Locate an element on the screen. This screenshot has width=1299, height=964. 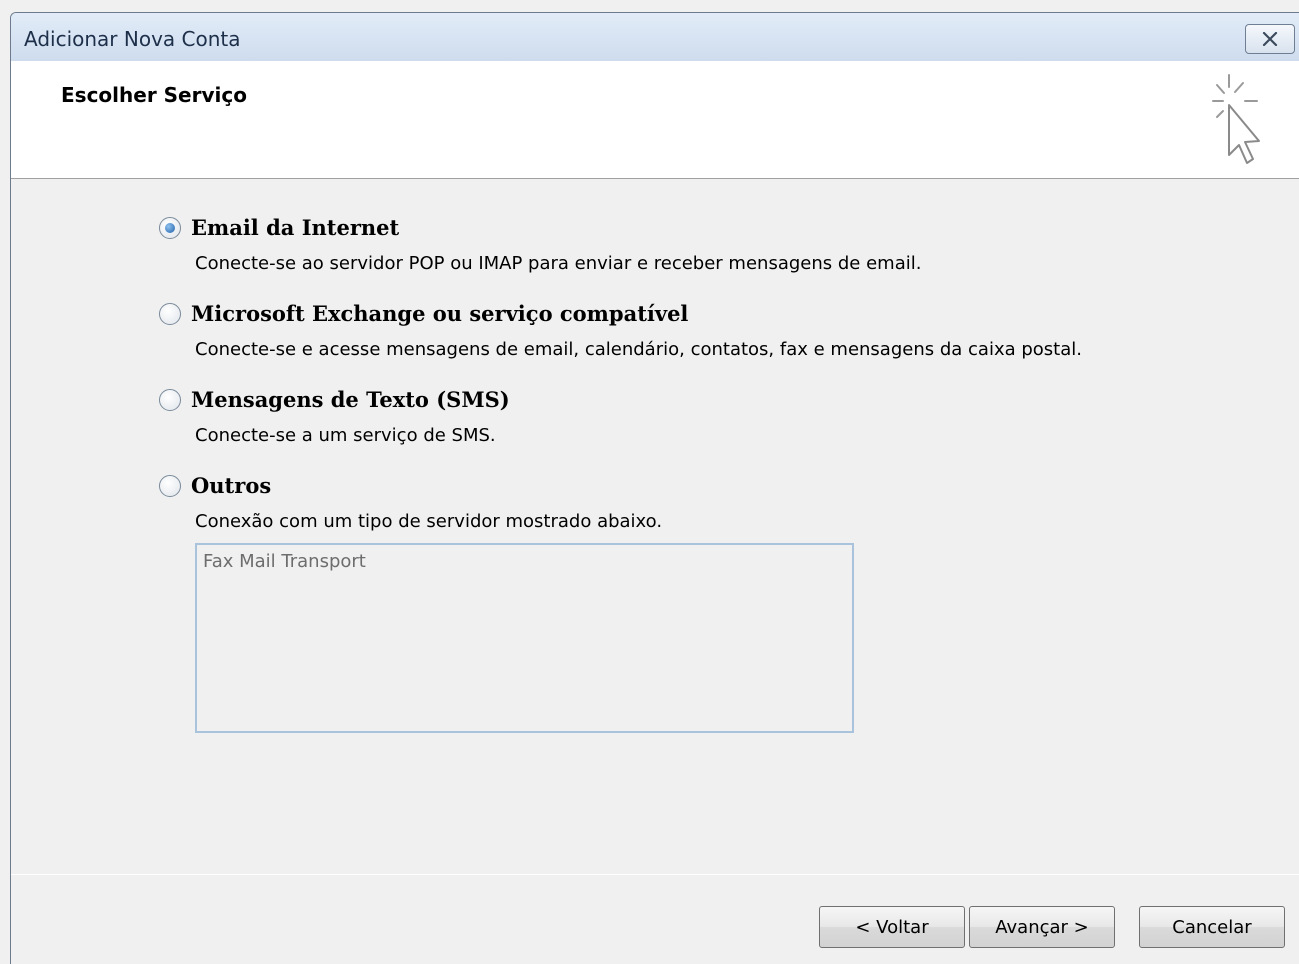
radio-microsoft-exchange is located at coordinates (170, 314).